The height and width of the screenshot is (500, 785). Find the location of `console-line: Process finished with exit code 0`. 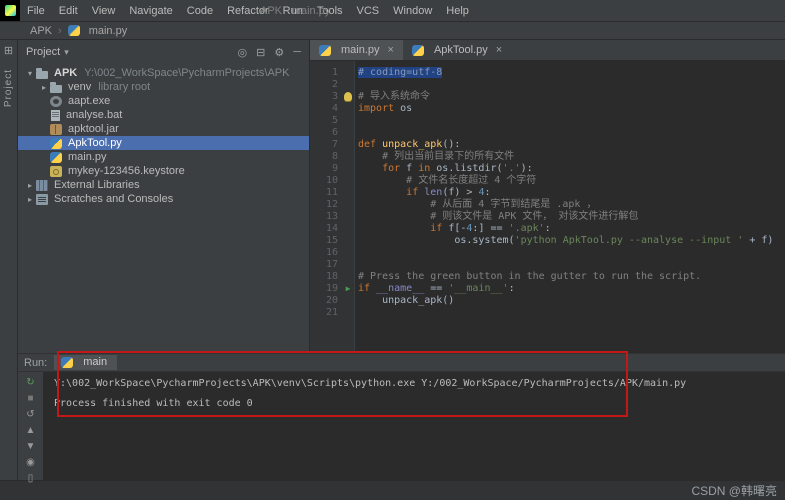

console-line: Process finished with exit code 0 is located at coordinates (153, 403).